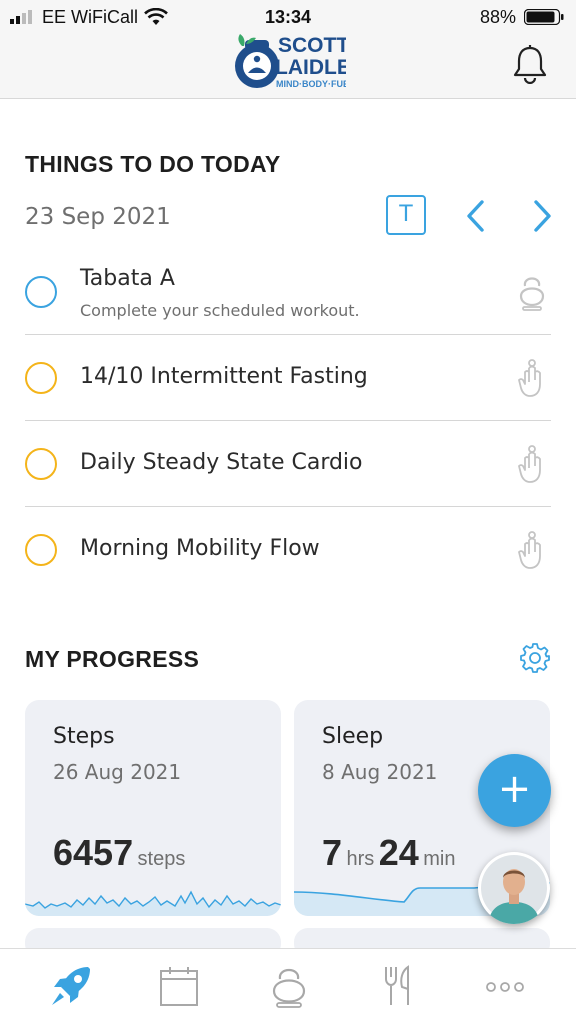  I want to click on add-button: +, so click(514, 790).